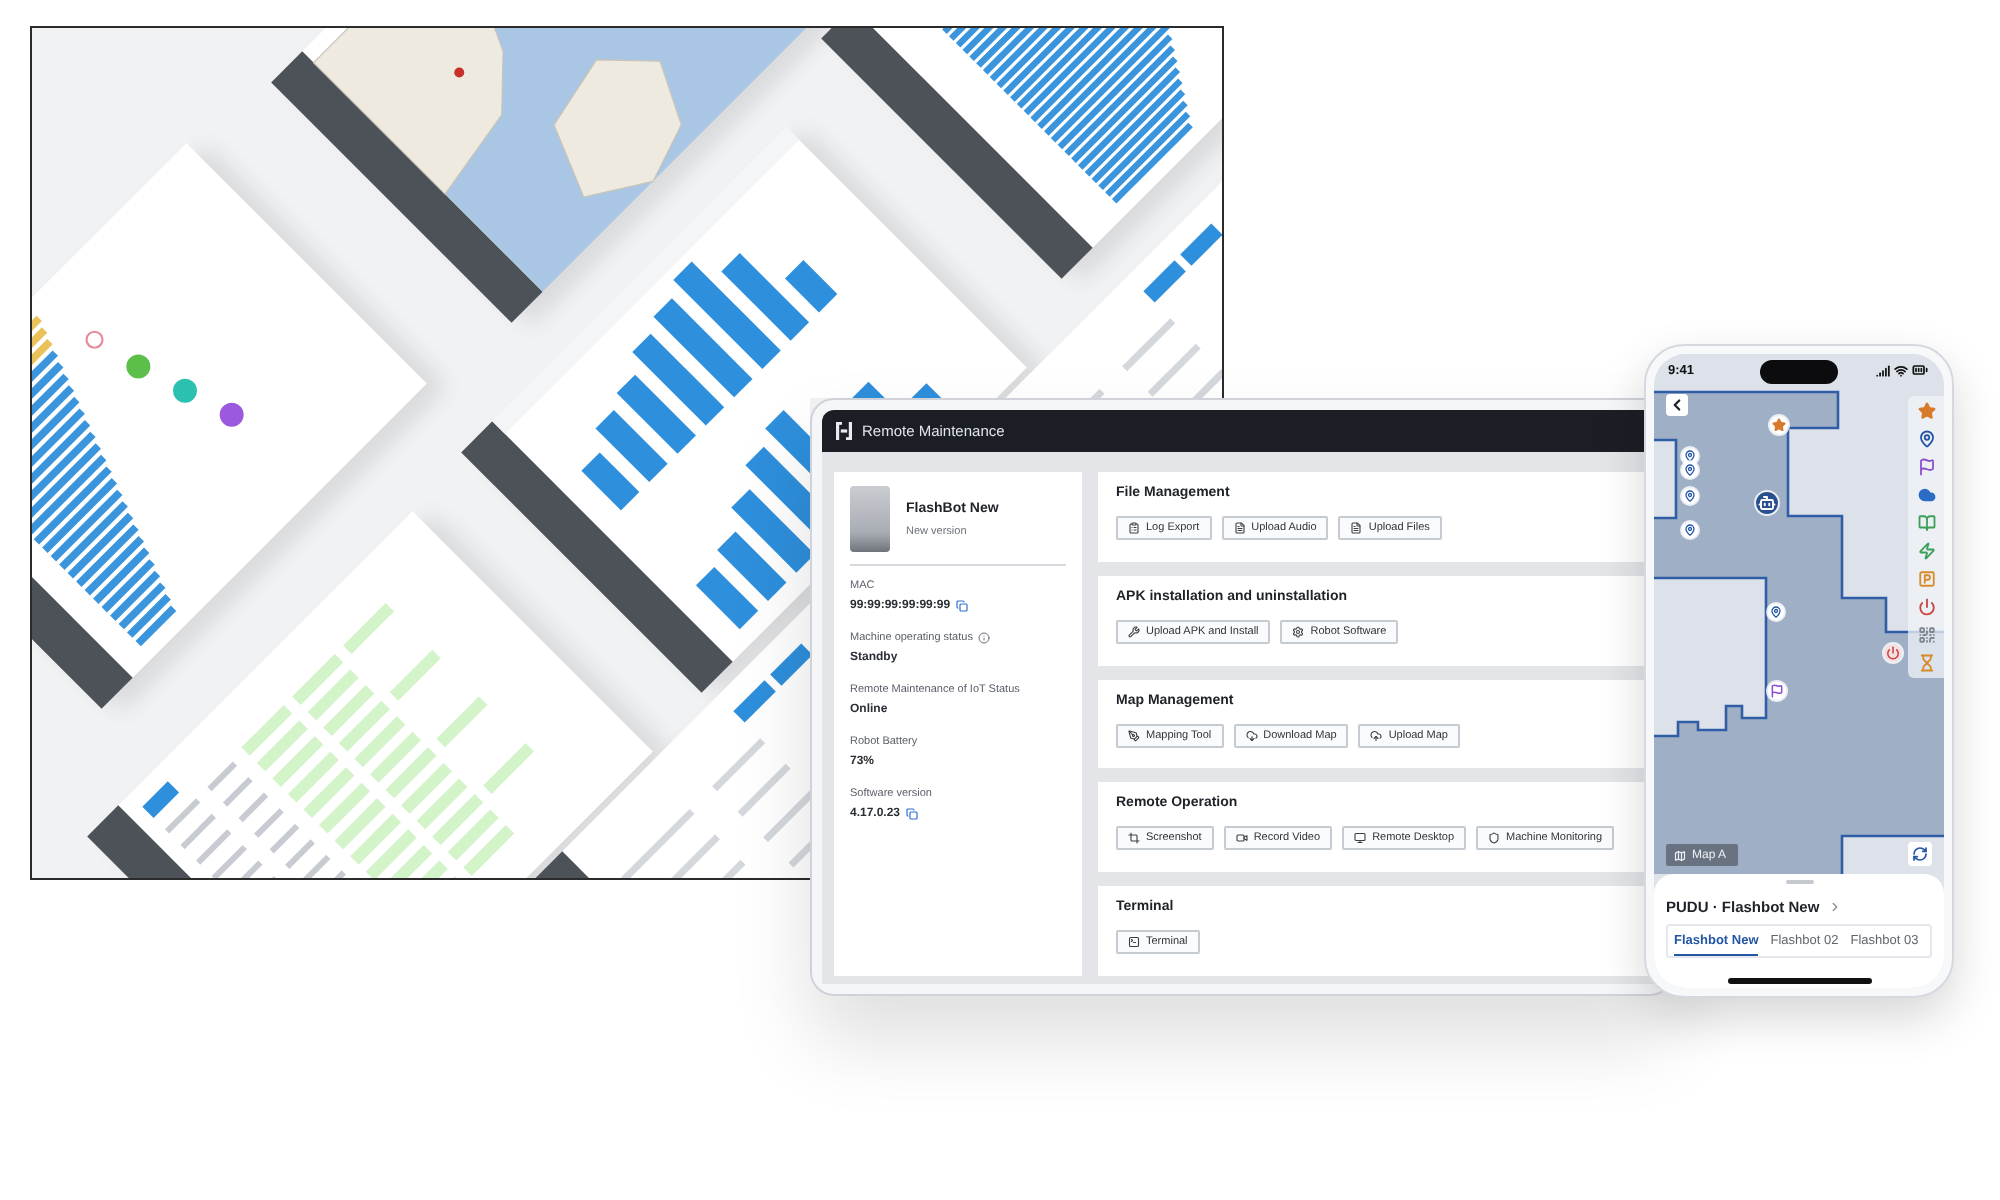 The width and height of the screenshot is (2000, 1200). I want to click on shield-icon, so click(1494, 838).